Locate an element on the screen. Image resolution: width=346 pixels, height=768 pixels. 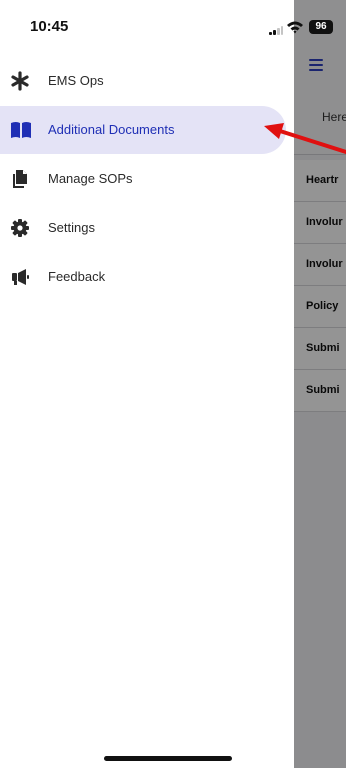
cellular-signal-icon is located at coordinates (276, 30).